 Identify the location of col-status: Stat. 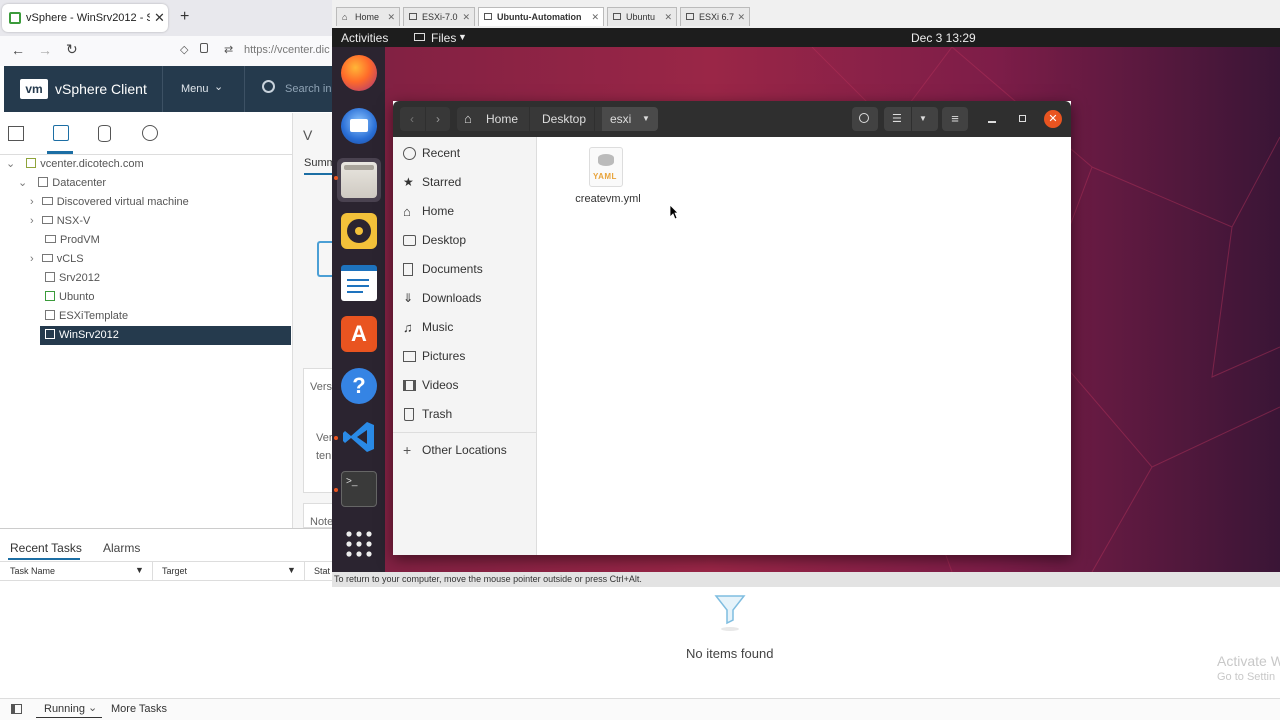
(322, 571).